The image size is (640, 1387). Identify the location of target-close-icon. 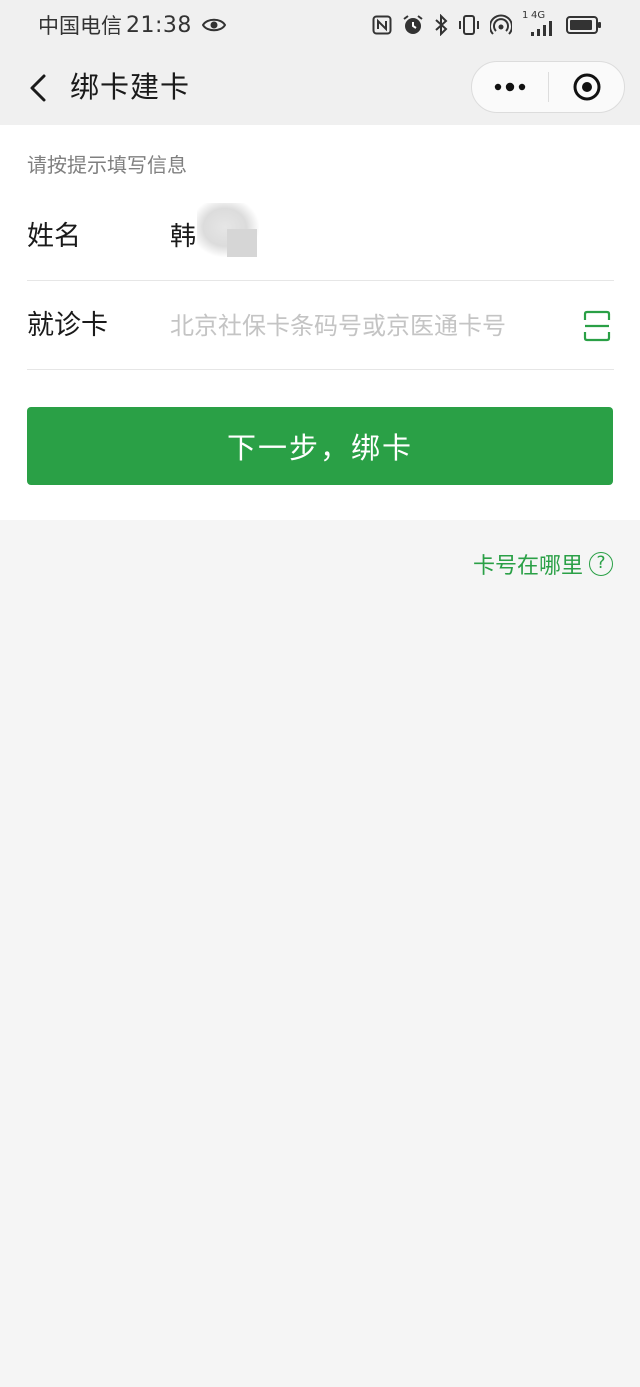
(586, 87).